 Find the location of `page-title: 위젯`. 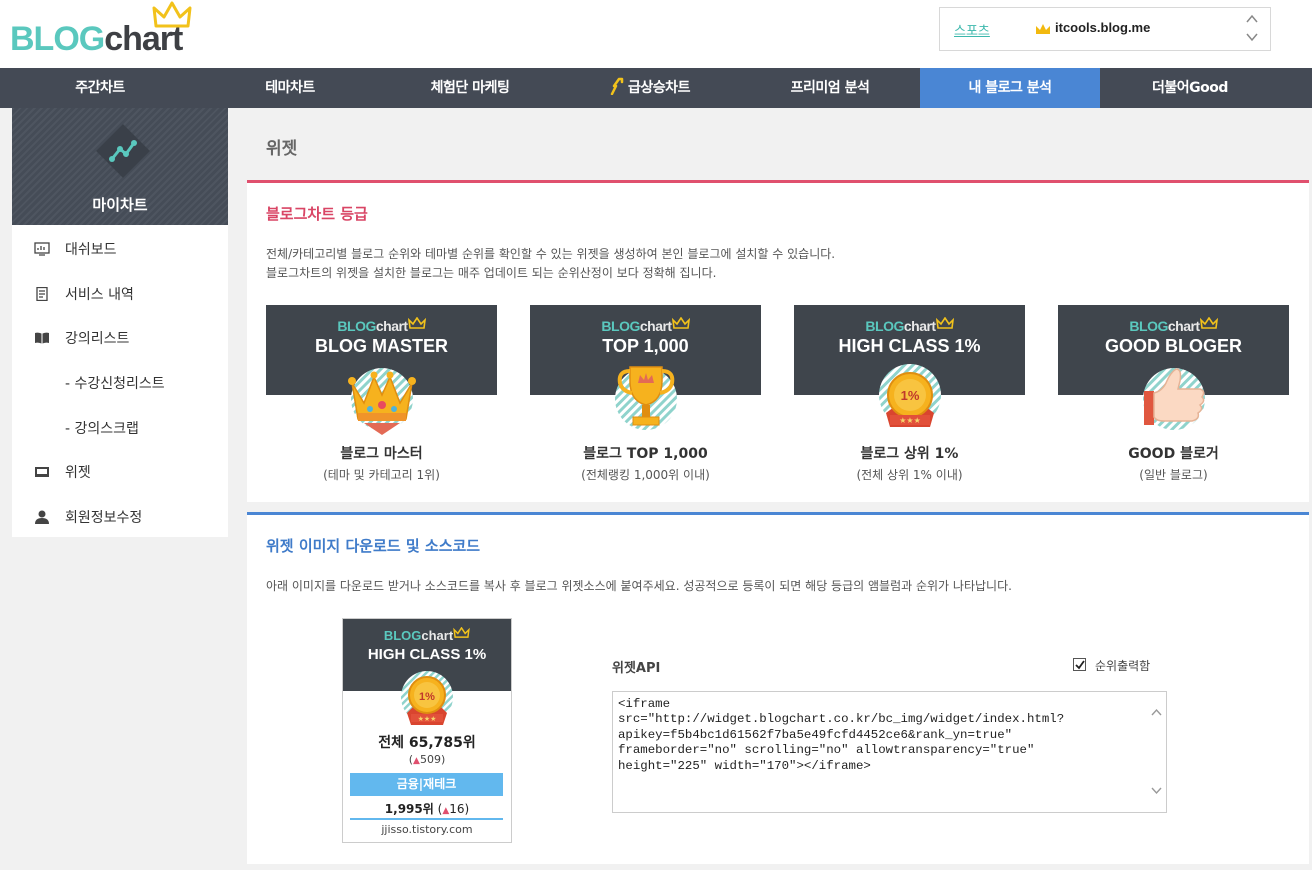

page-title: 위젯 is located at coordinates (282, 149).